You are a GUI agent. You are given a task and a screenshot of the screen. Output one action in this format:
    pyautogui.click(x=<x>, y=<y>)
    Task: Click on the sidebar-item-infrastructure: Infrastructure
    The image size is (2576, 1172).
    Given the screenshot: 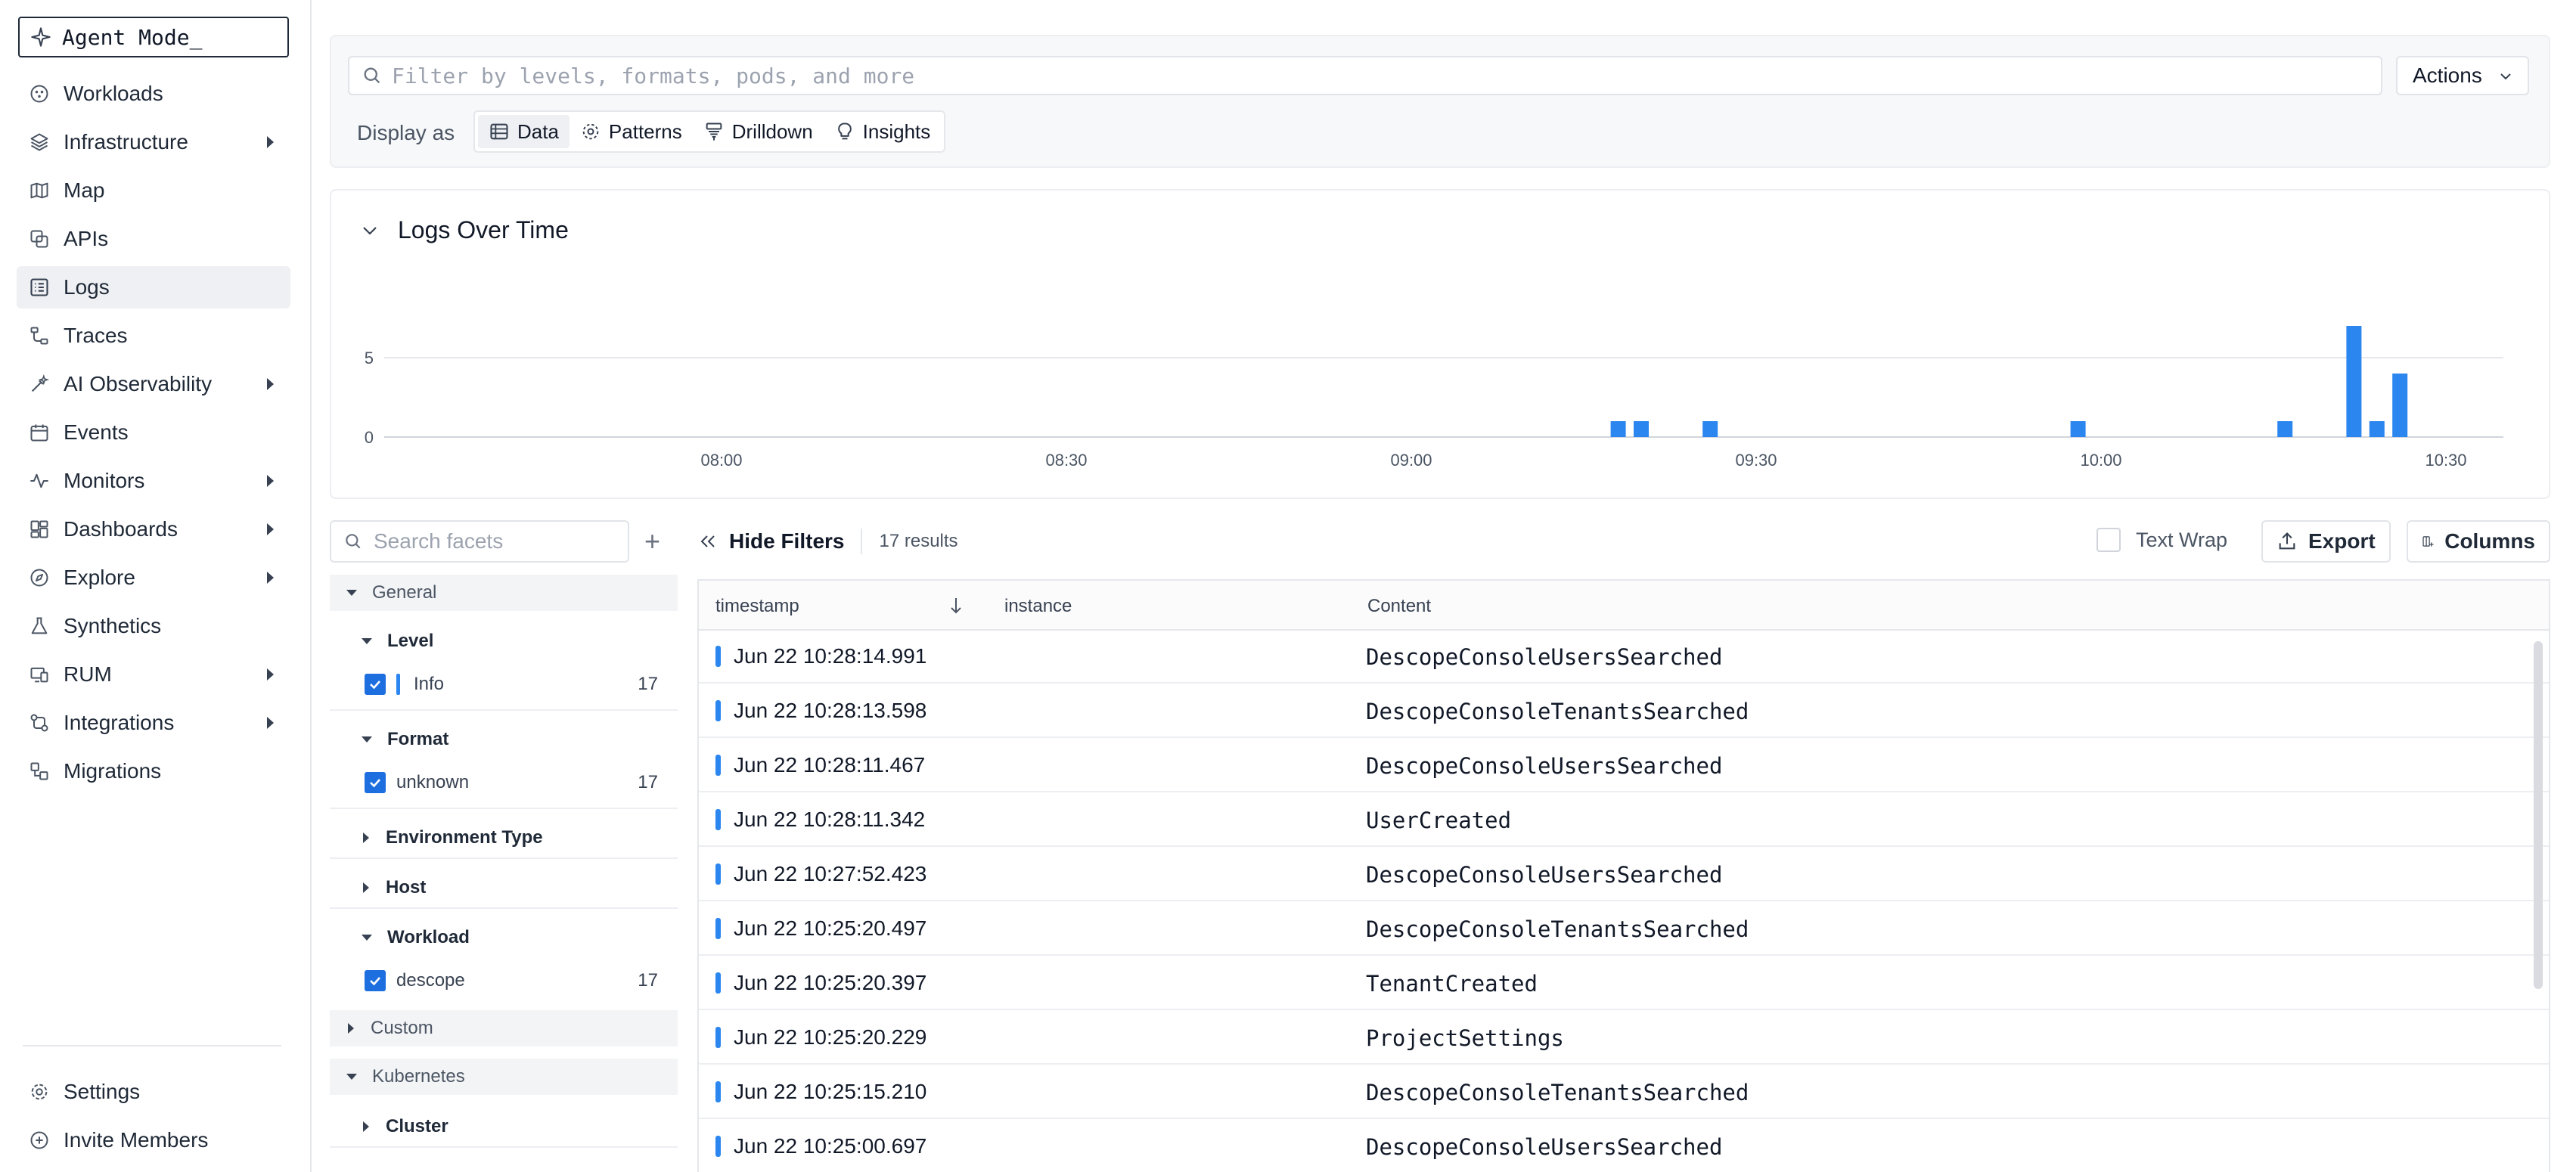 What is the action you would take?
    pyautogui.click(x=153, y=142)
    